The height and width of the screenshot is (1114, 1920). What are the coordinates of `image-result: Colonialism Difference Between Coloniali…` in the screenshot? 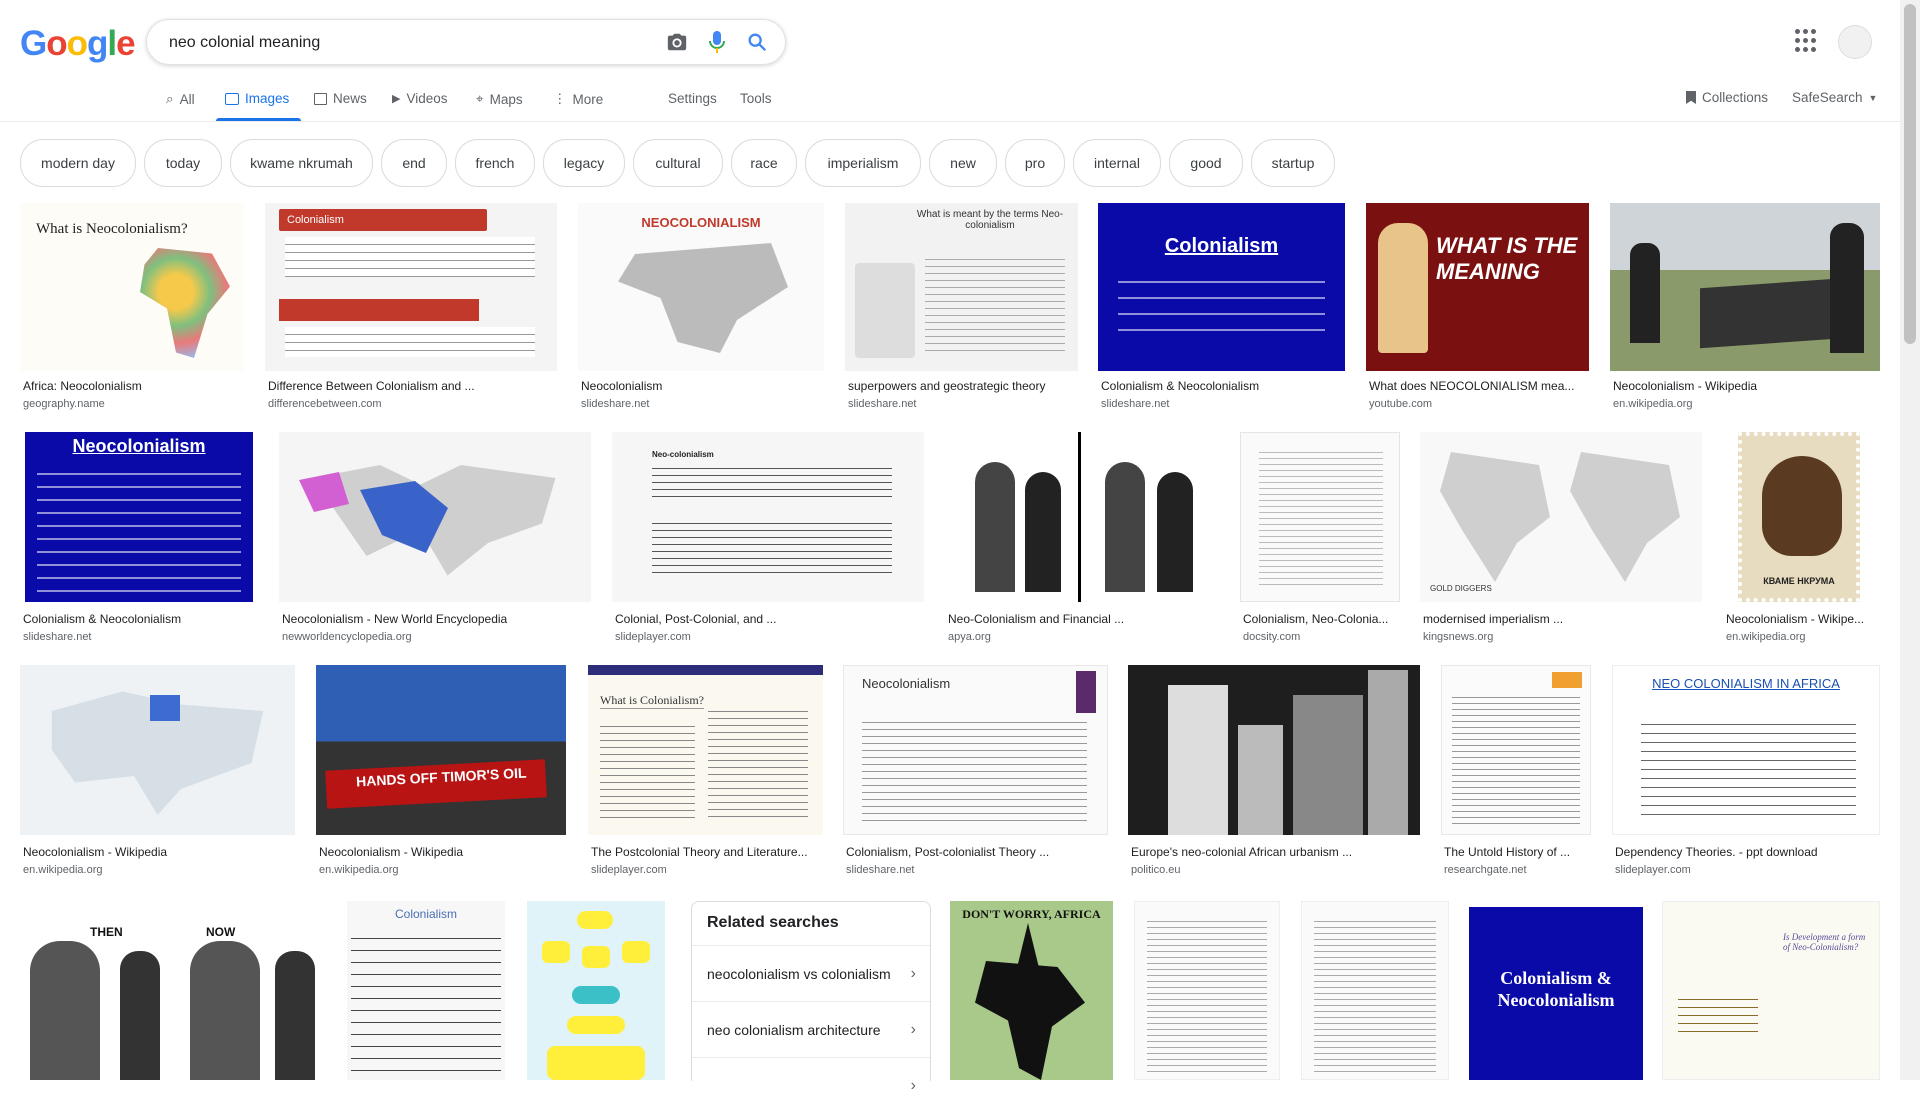 It's located at (411, 308).